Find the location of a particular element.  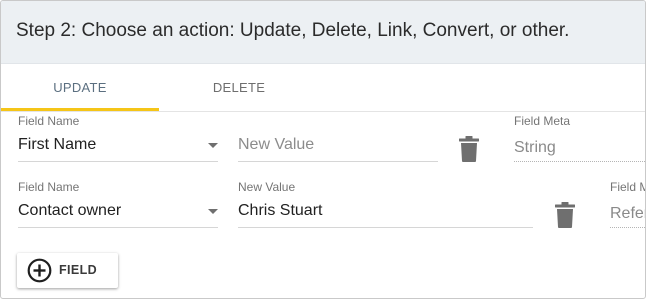

new-value-label: New Value is located at coordinates (267, 187).